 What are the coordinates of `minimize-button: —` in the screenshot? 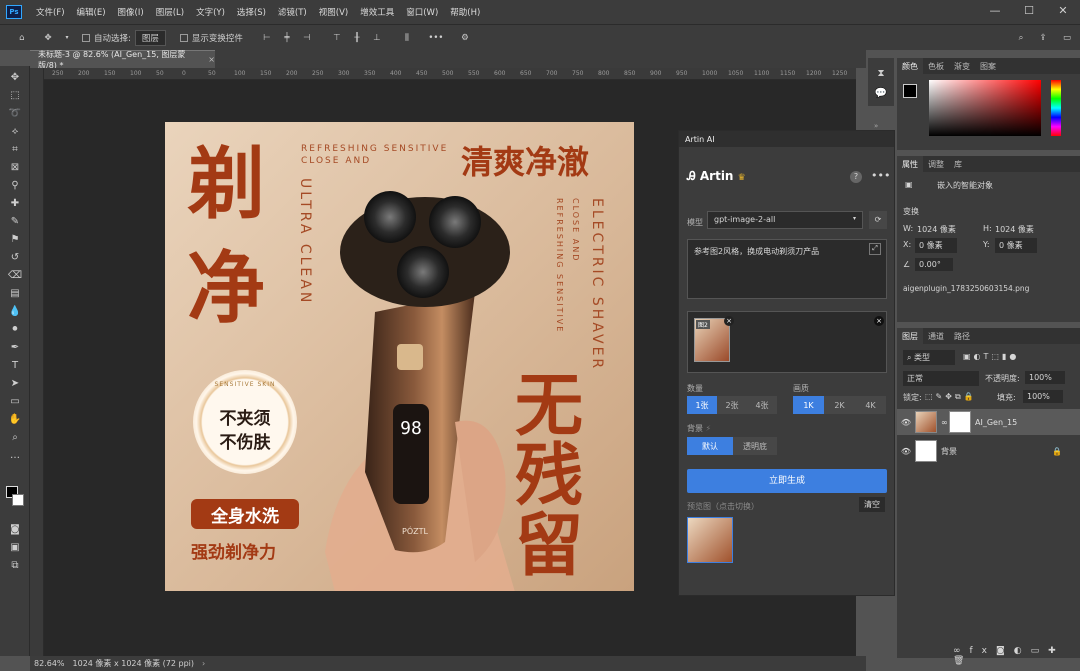 It's located at (995, 10).